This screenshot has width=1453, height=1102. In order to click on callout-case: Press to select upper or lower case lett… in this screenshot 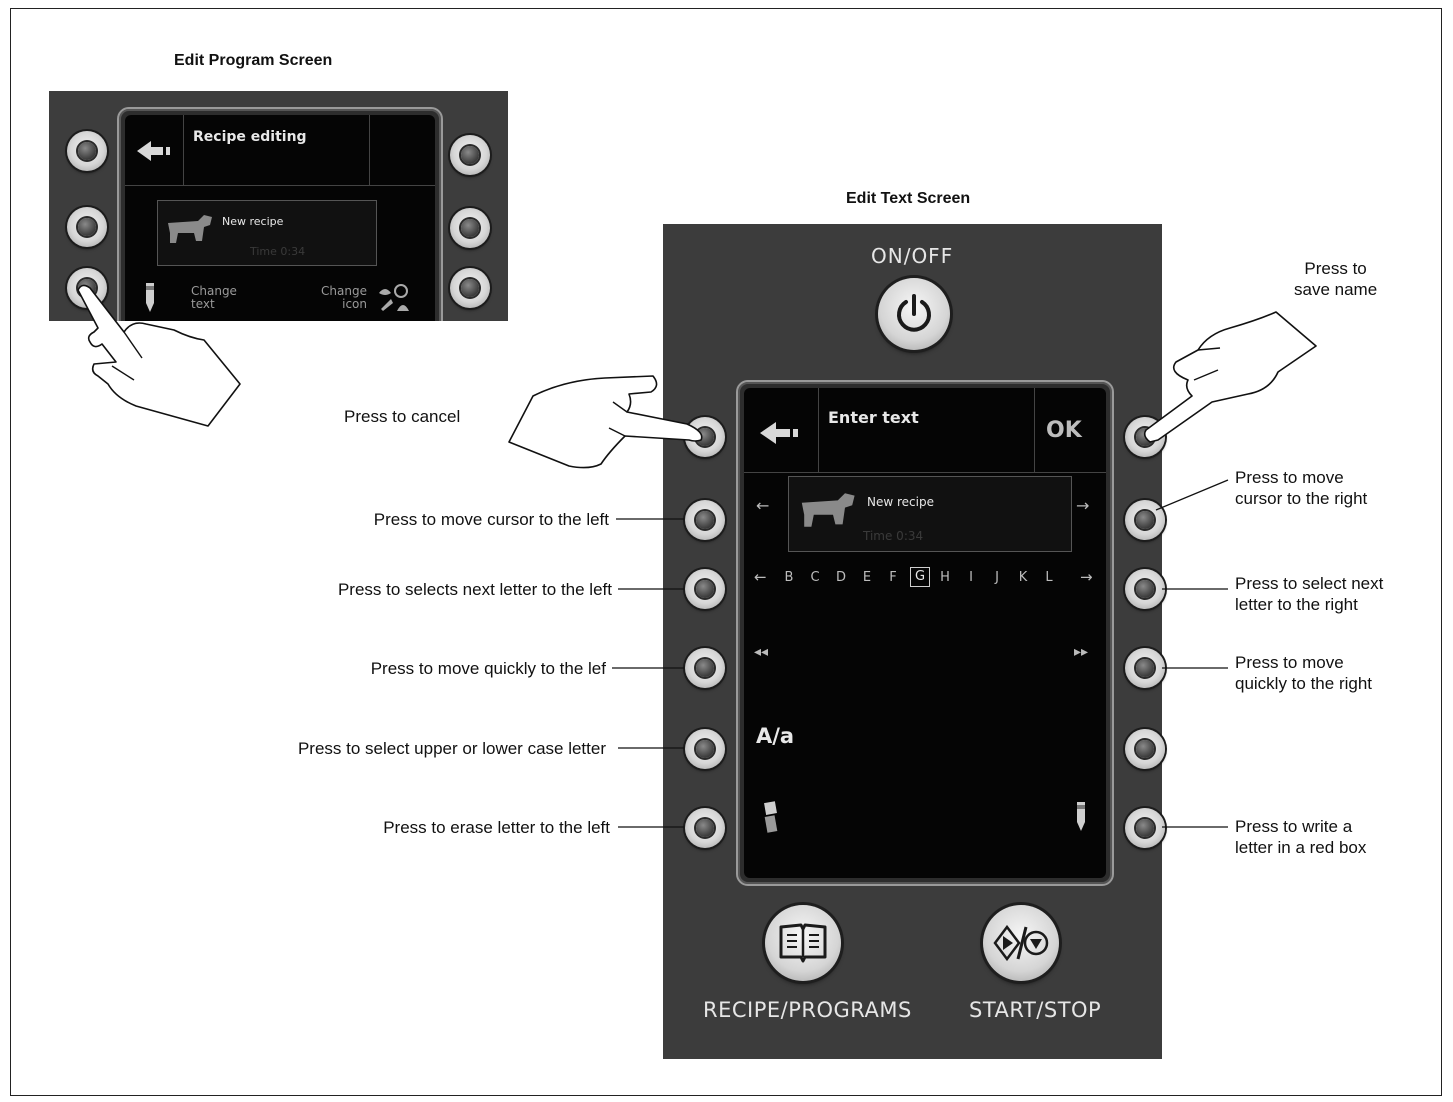, I will do `click(451, 748)`.